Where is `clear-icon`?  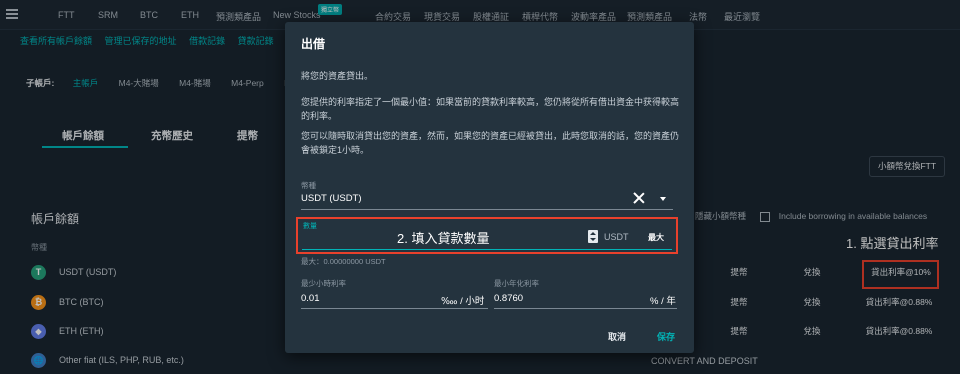
clear-icon is located at coordinates (639, 198).